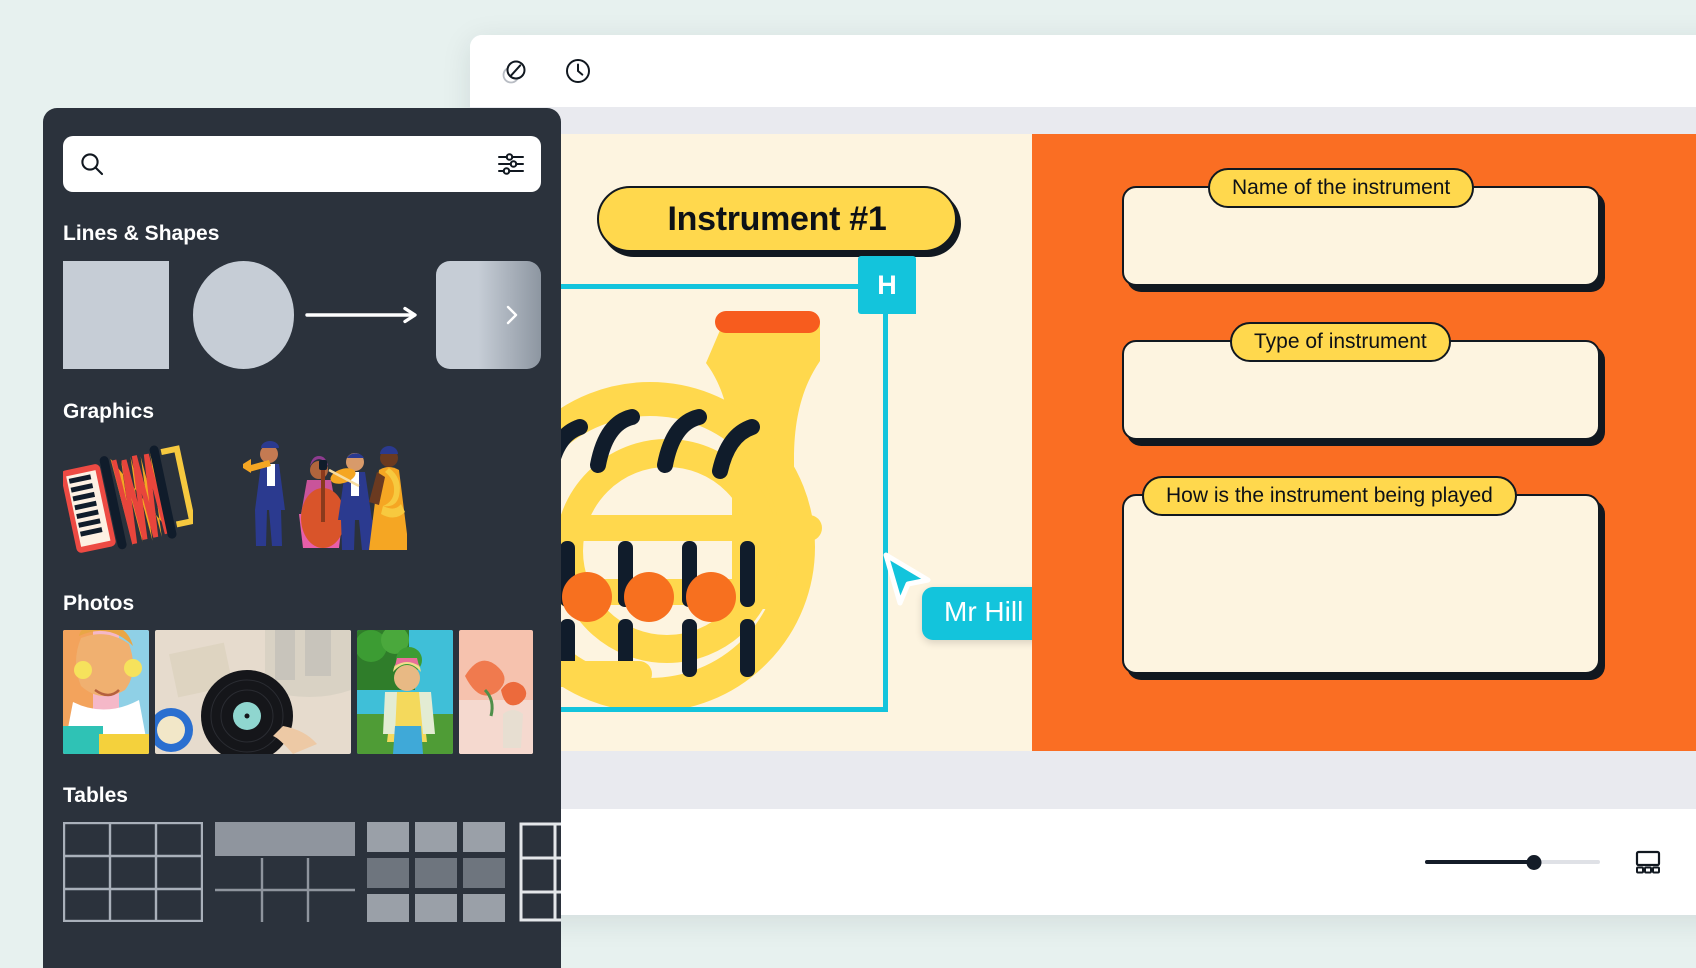  What do you see at coordinates (361, 315) in the screenshot?
I see `arrow-right-icon` at bounding box center [361, 315].